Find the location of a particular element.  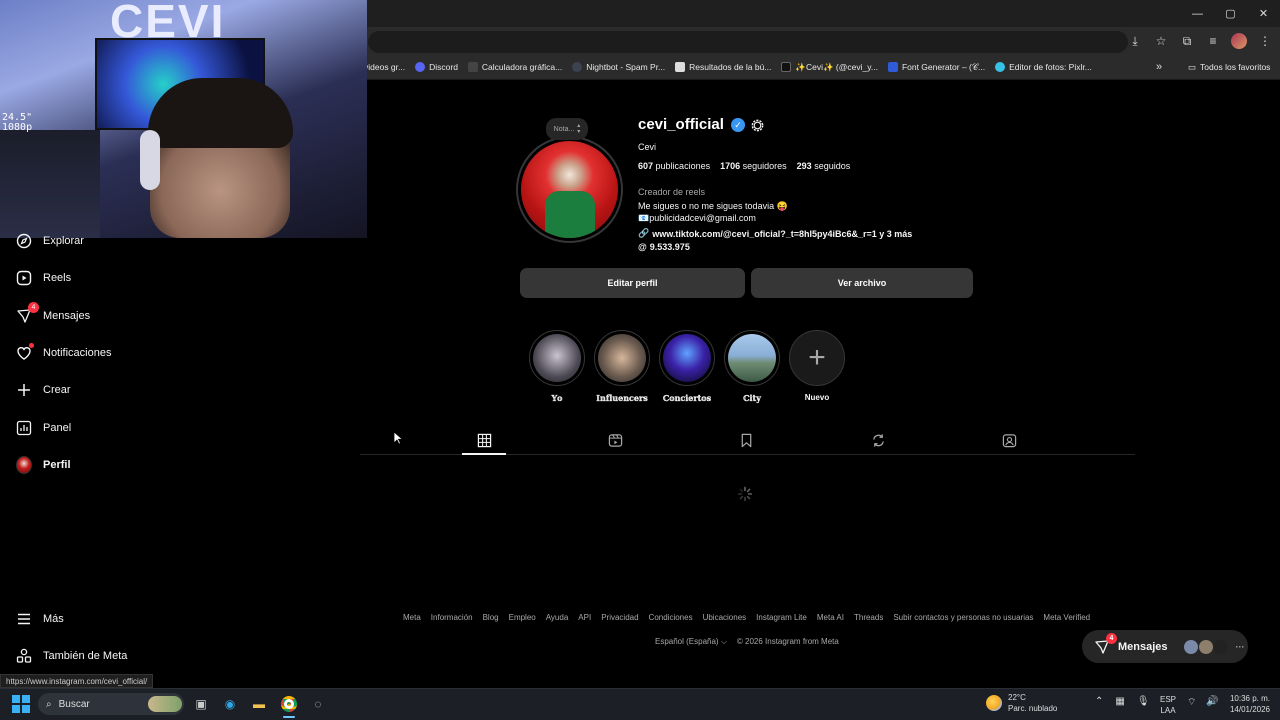

messages-pill: 4 Mensajes ··· is located at coordinates (1165, 646).